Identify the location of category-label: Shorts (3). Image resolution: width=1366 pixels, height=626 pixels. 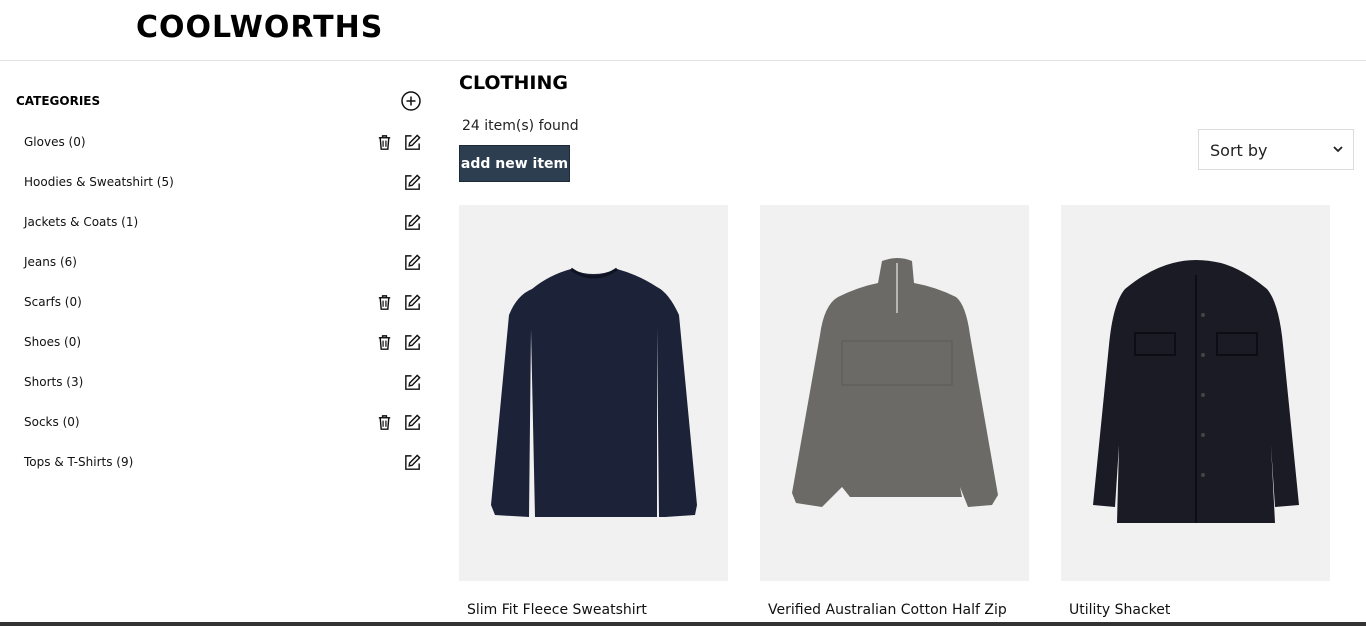
(53, 382).